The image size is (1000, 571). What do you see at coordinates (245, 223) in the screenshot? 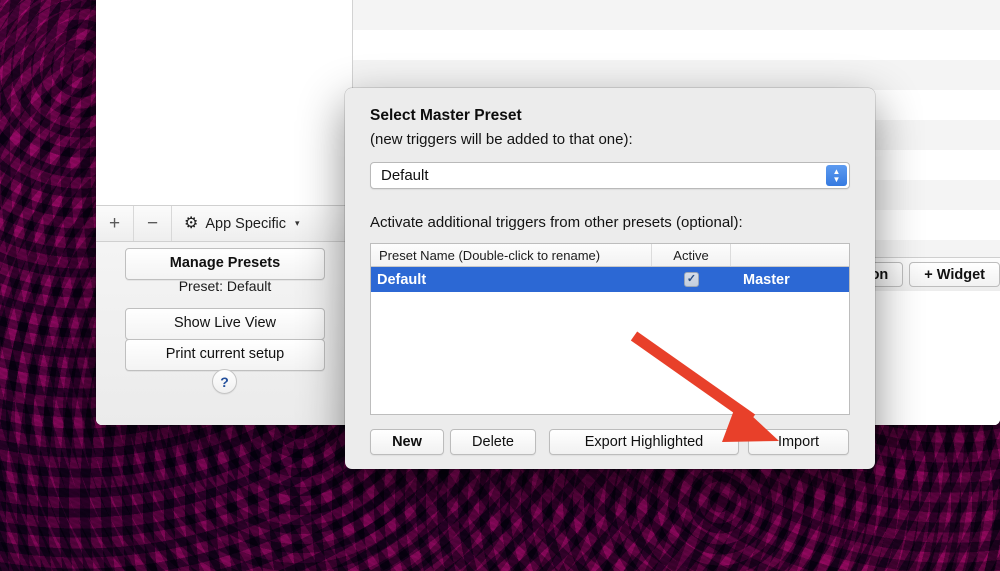
I see `app-specific-label: App Specific` at bounding box center [245, 223].